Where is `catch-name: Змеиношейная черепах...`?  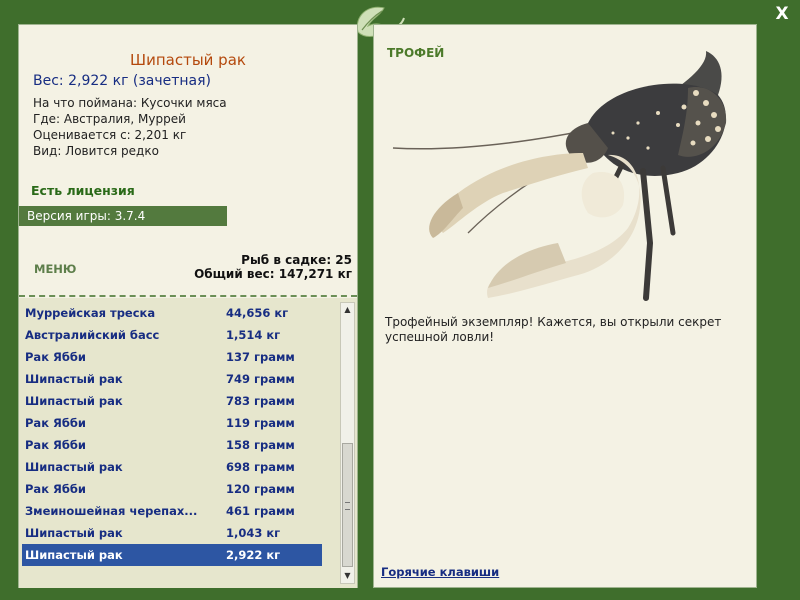
catch-name: Змеиношейная черепах... is located at coordinates (111, 511).